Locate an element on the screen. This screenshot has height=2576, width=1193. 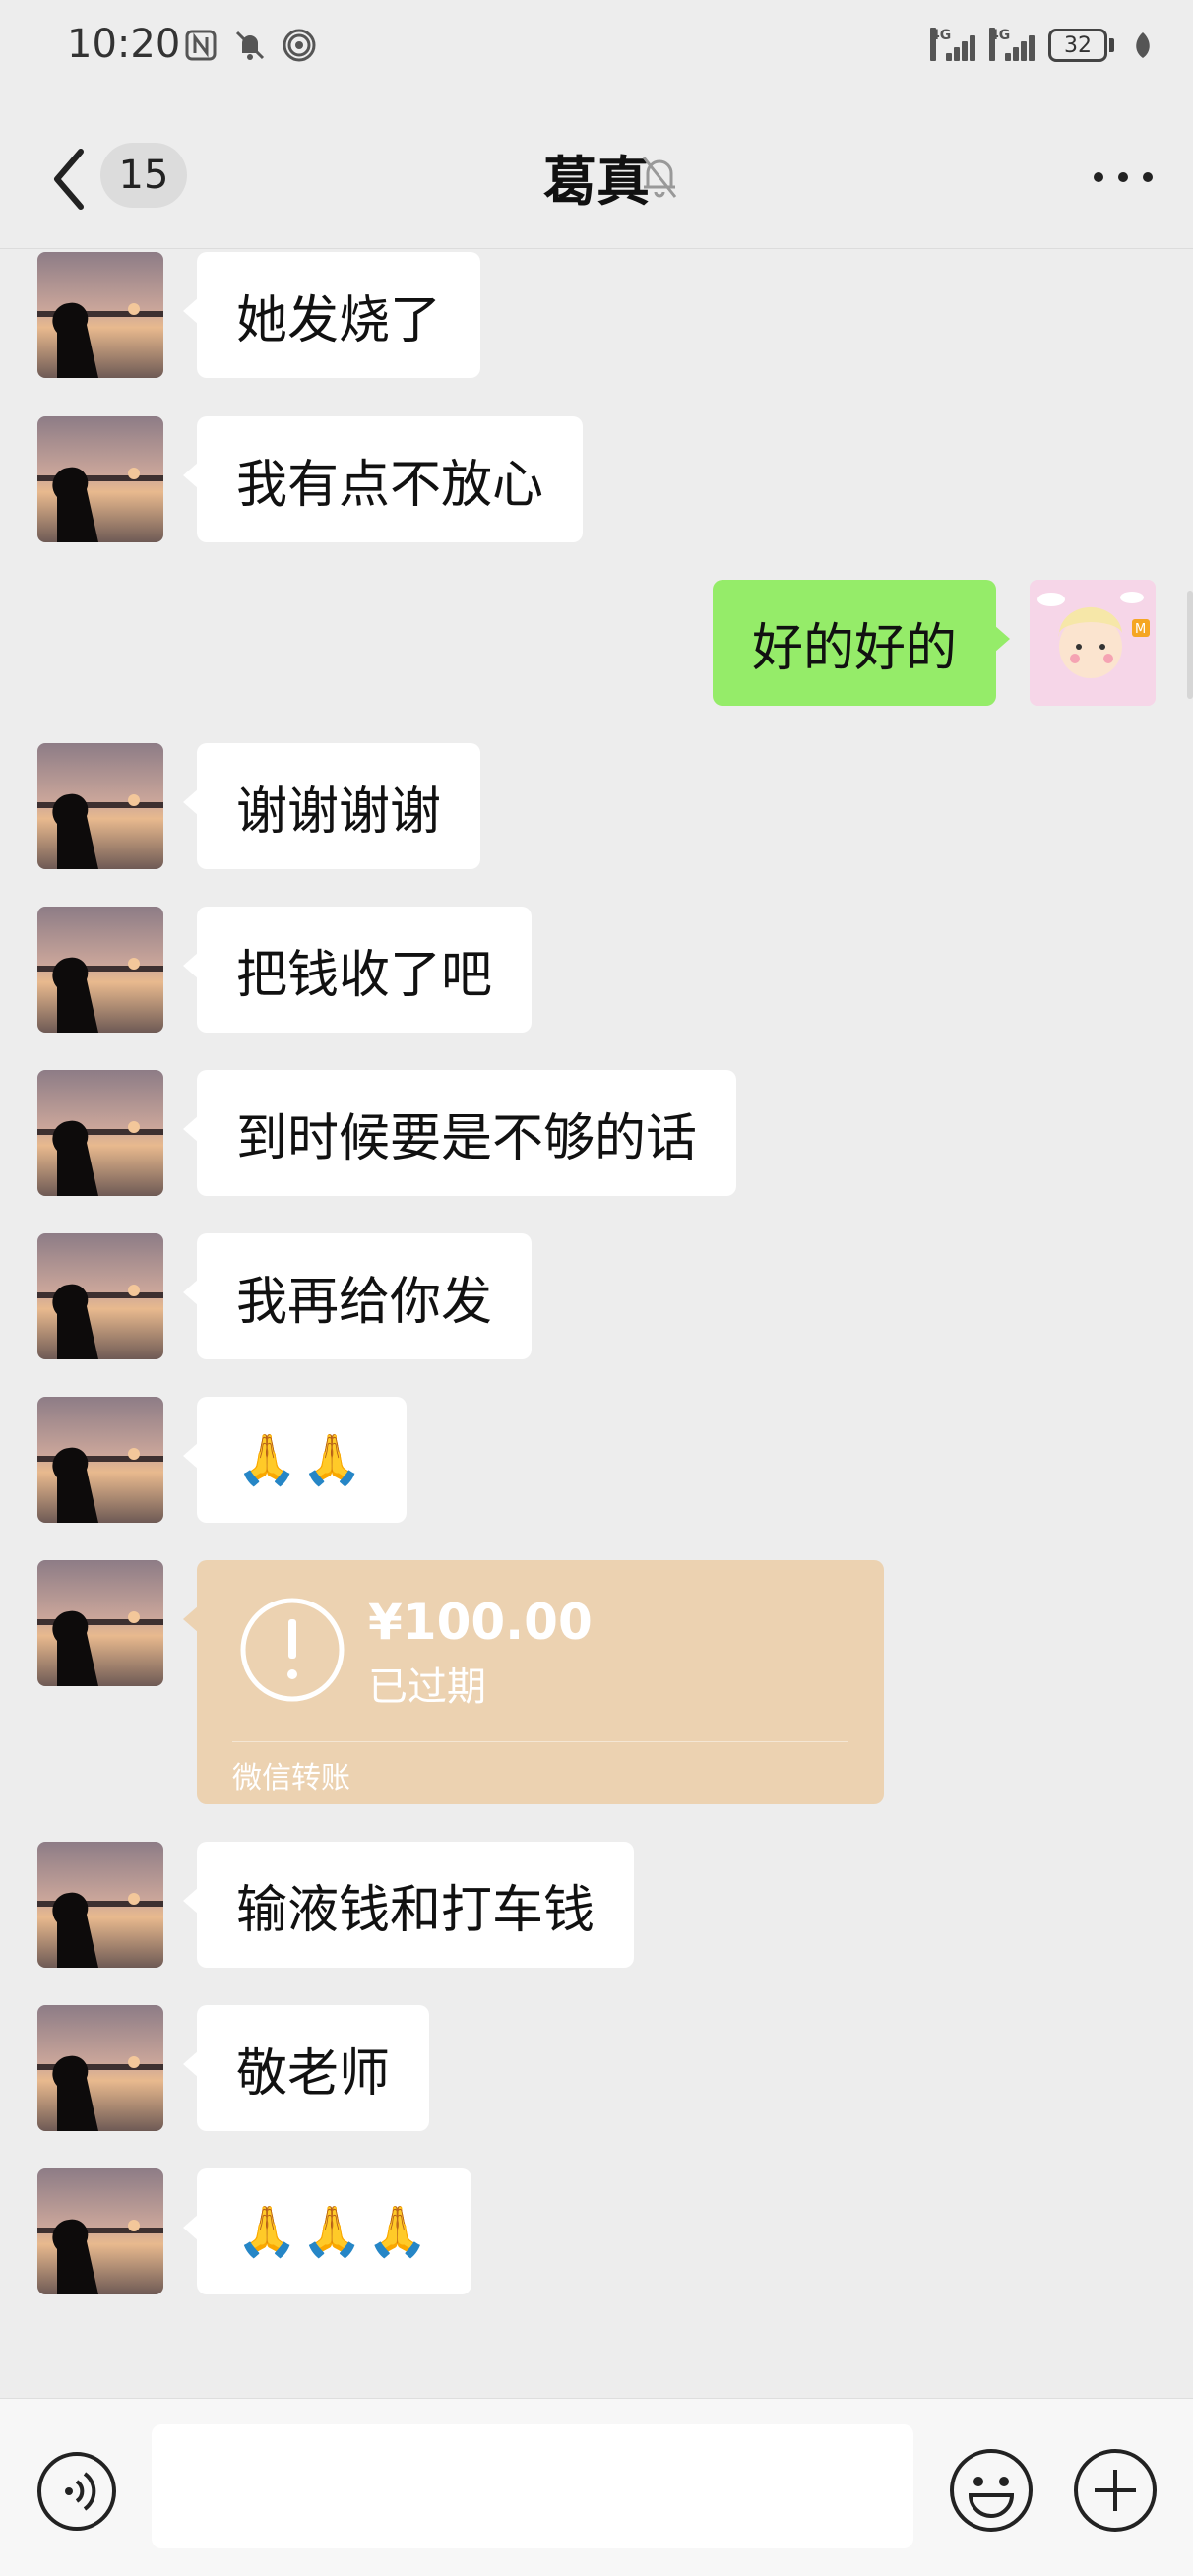
signal-4g-icon-2: 4G is located at coordinates (1013, 46).